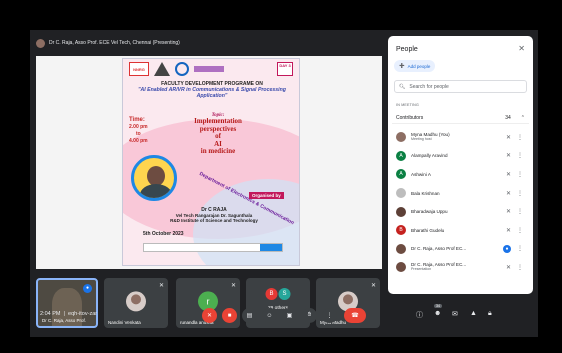 This screenshot has height=353, width=562. I want to click on contributors-header: Contributors 34 ⌃, so click(460, 118).